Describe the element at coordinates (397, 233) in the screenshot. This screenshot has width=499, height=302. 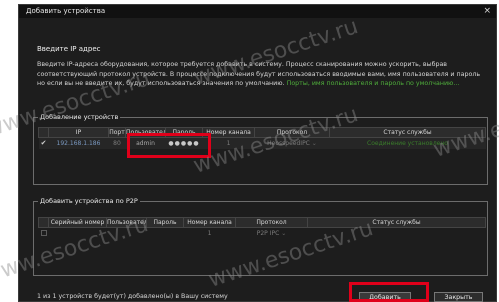
I see `status-cell` at that location.